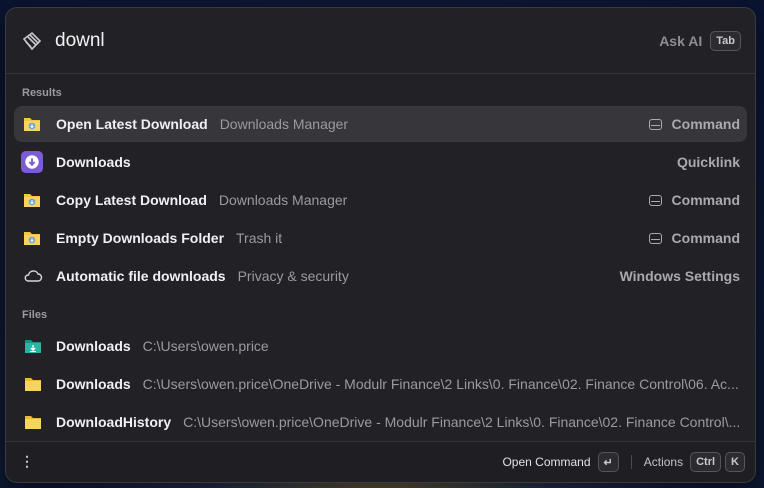 The height and width of the screenshot is (488, 764). What do you see at coordinates (93, 162) in the screenshot?
I see `result-title: Downloads` at bounding box center [93, 162].